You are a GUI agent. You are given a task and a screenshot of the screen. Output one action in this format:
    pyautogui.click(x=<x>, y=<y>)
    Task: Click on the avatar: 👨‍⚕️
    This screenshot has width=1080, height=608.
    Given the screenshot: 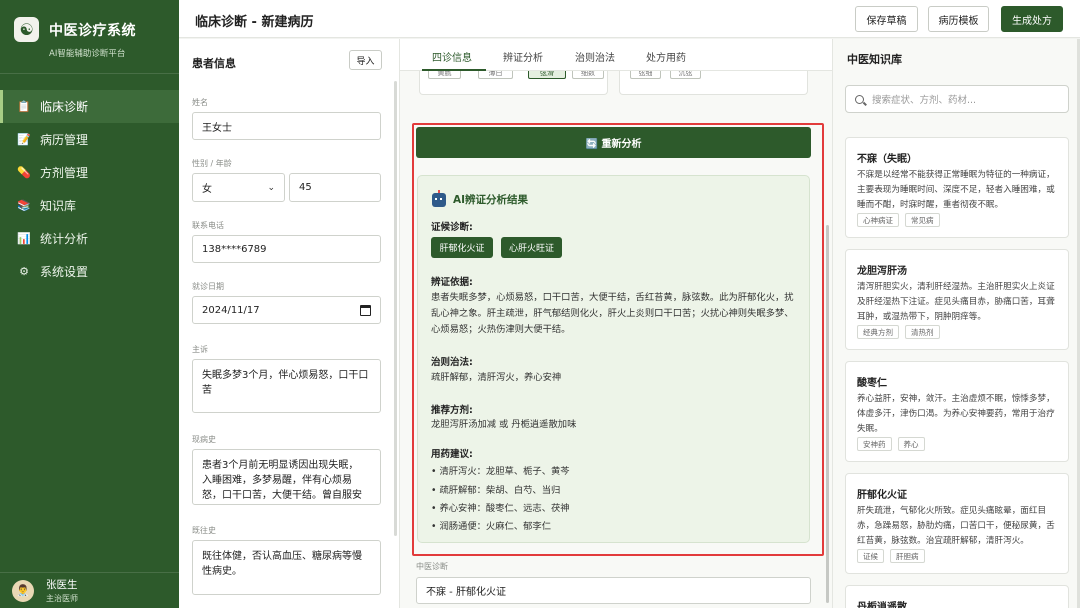 What is the action you would take?
    pyautogui.click(x=23, y=590)
    